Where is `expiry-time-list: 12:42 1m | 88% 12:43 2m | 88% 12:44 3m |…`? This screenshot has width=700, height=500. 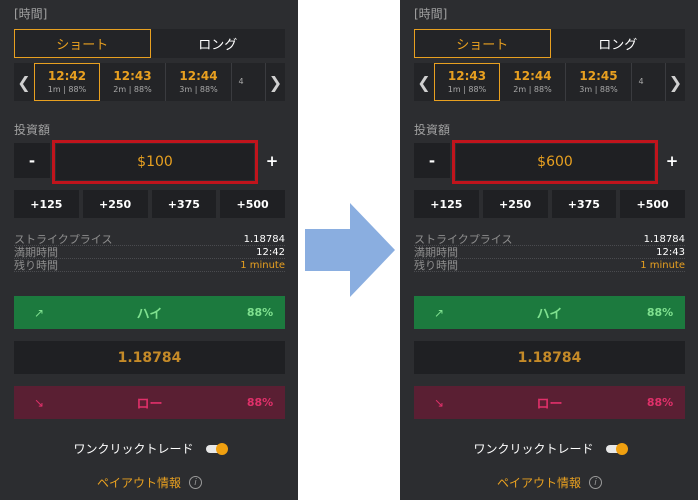
expiry-time-list: 12:42 1m | 88% 12:43 2m | 88% 12:44 3m |… is located at coordinates (149, 82).